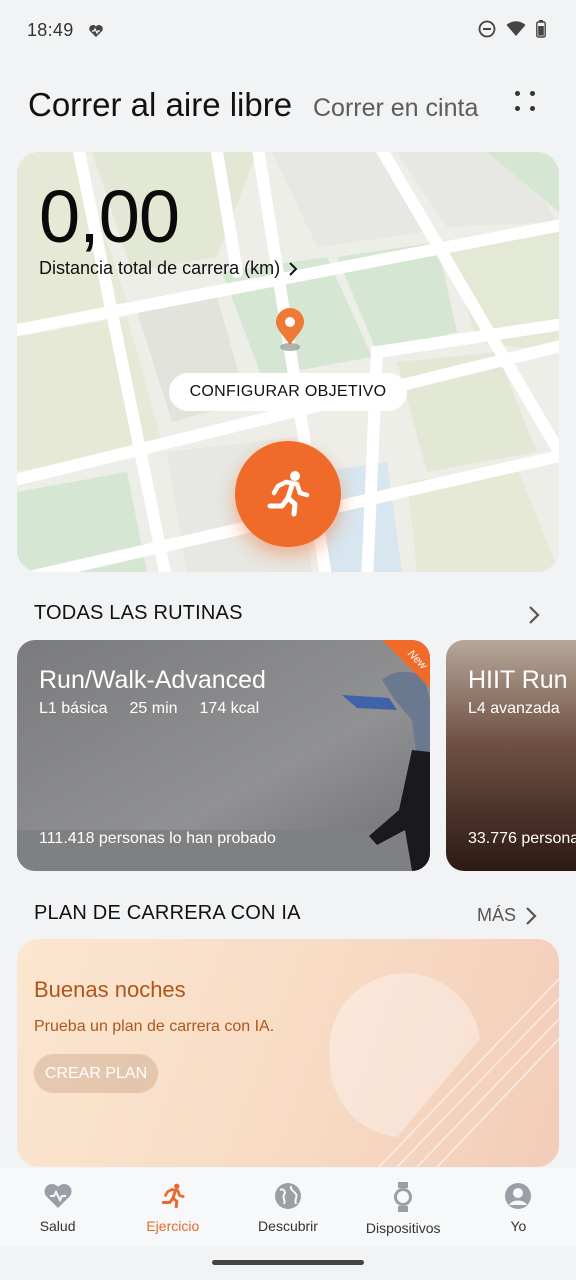  What do you see at coordinates (395, 108) in the screenshot?
I see `tab-treadmill-run: Correr en cinta` at bounding box center [395, 108].